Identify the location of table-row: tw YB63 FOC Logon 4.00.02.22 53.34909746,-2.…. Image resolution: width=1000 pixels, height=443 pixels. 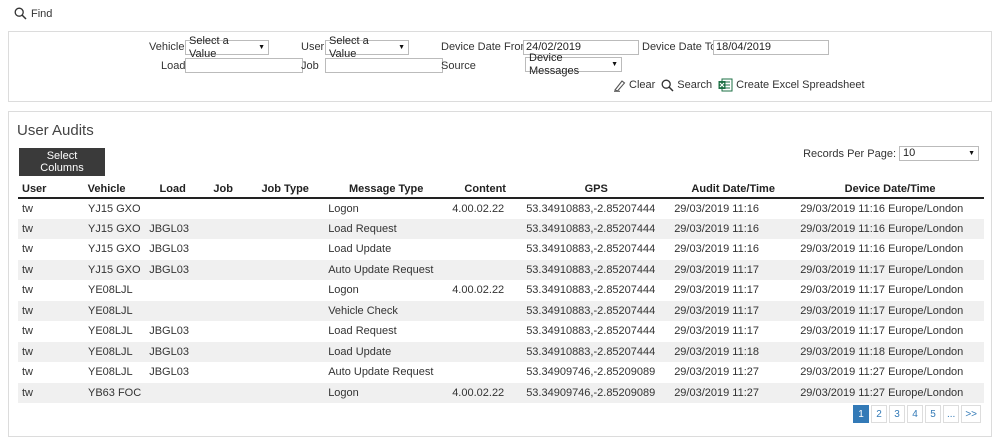
(501, 392).